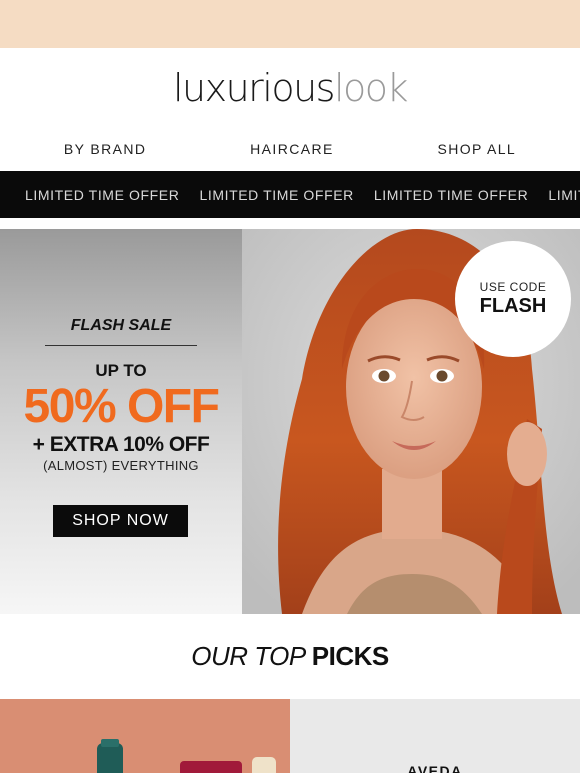  Describe the element at coordinates (121, 465) in the screenshot. I see `almost-everything-text: (ALMOST) EVERYTHING` at that location.